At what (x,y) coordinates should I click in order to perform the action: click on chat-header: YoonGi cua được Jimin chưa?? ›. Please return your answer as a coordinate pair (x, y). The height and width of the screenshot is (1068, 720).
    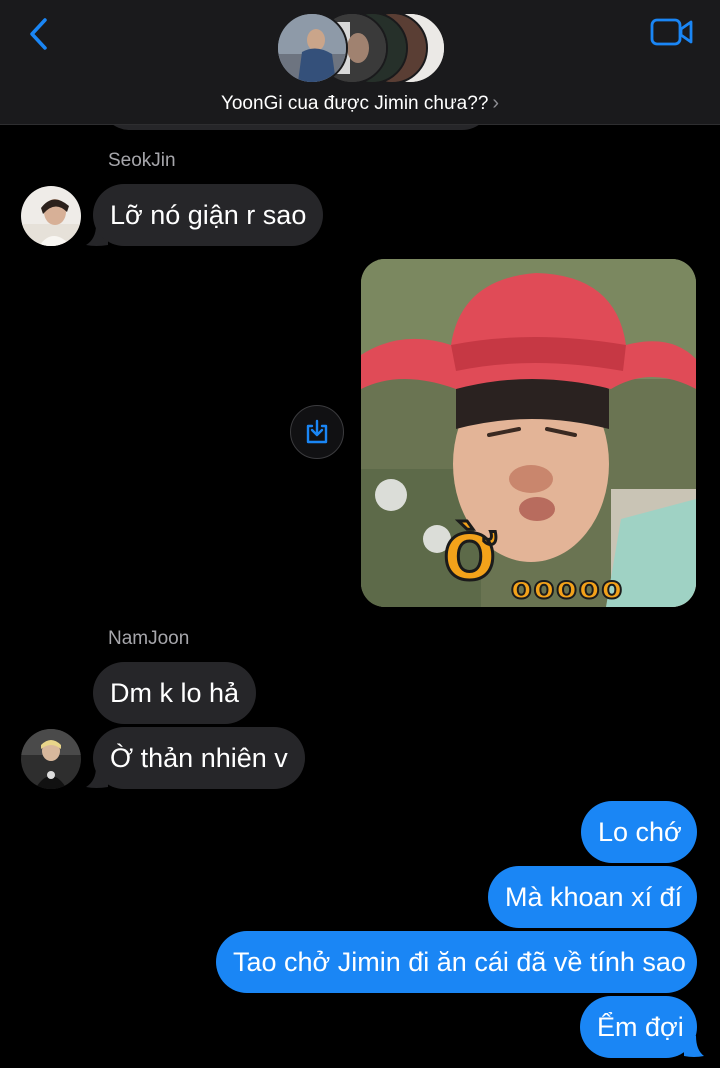
    Looking at the image, I should click on (360, 62).